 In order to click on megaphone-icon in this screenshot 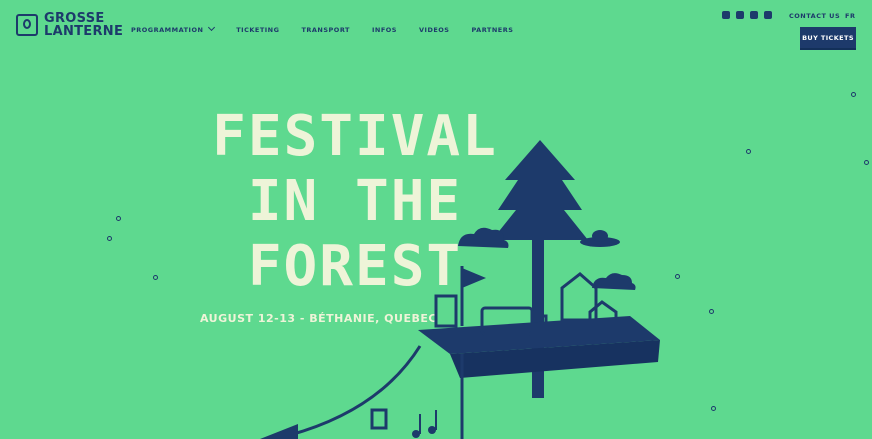, I will do `click(279, 431)`.